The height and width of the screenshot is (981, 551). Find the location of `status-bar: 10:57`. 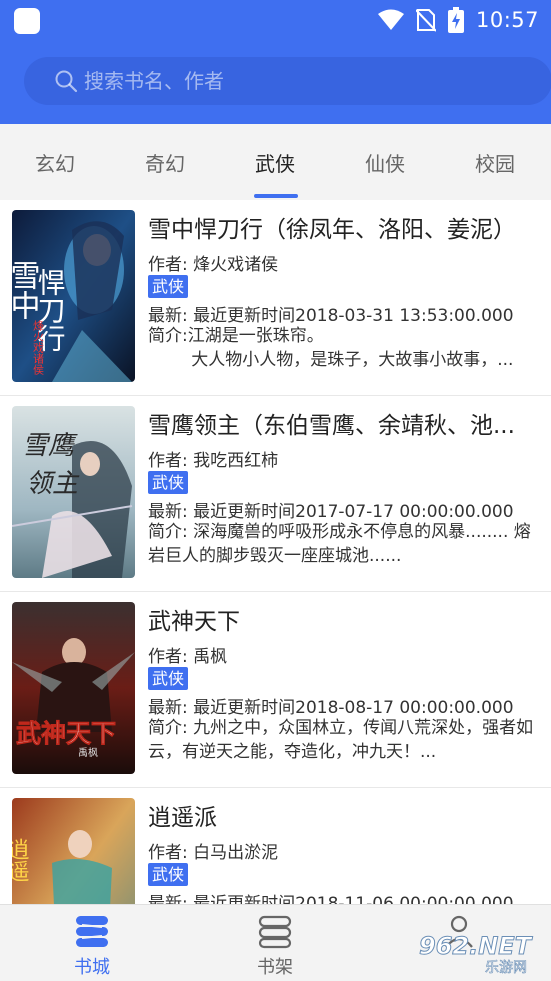

status-bar: 10:57 is located at coordinates (275, 20).